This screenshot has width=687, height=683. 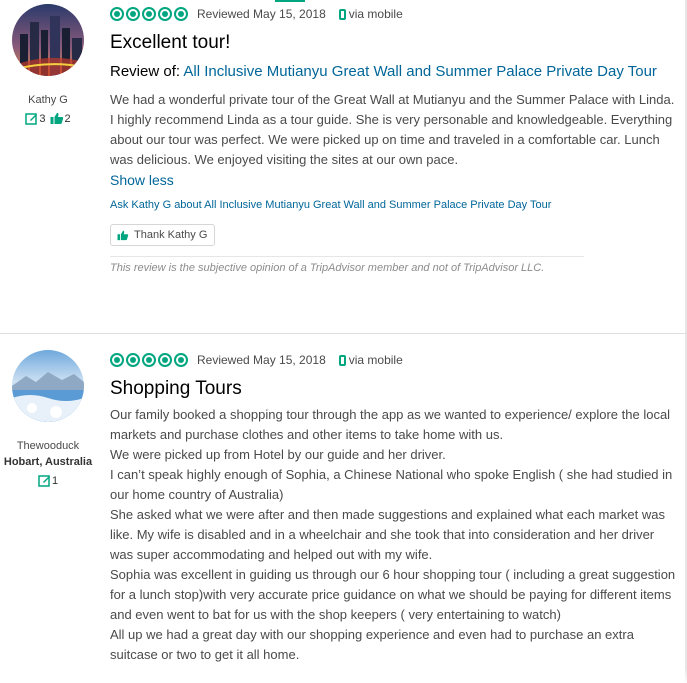 What do you see at coordinates (393, 180) in the screenshot?
I see `show-less-link: Show less` at bounding box center [393, 180].